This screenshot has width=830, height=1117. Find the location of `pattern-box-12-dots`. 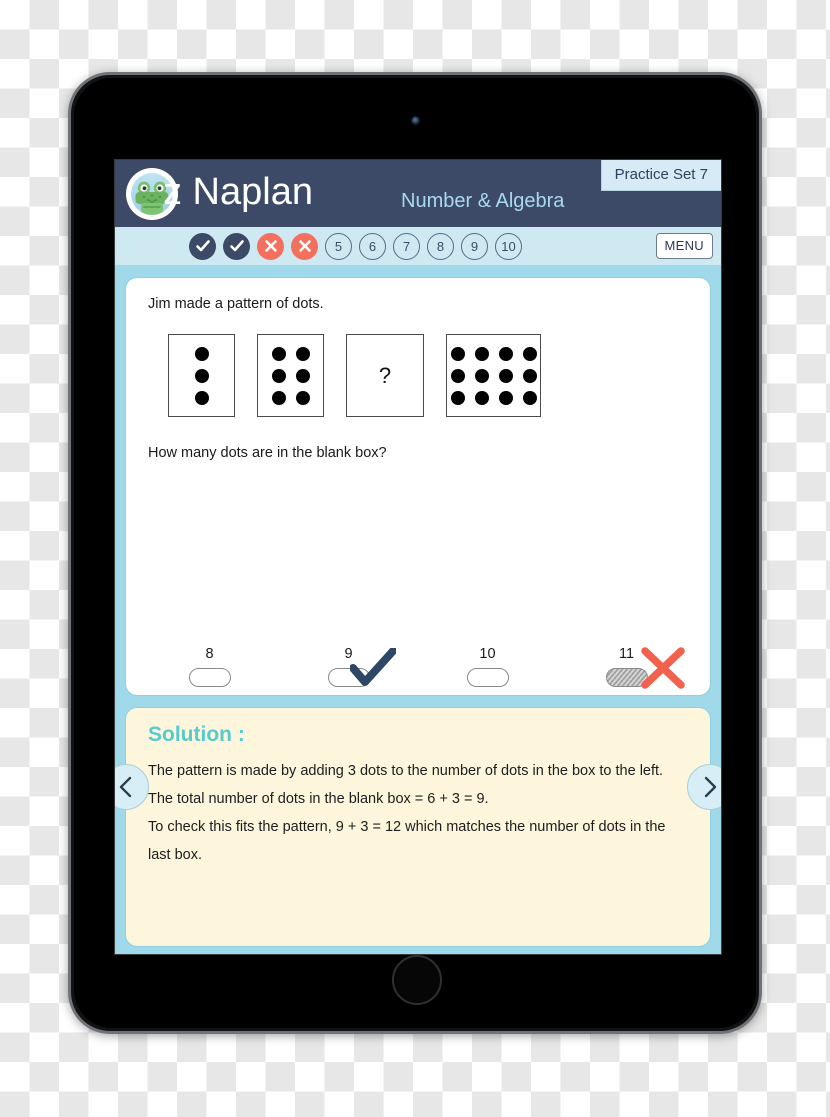

pattern-box-12-dots is located at coordinates (493, 375).